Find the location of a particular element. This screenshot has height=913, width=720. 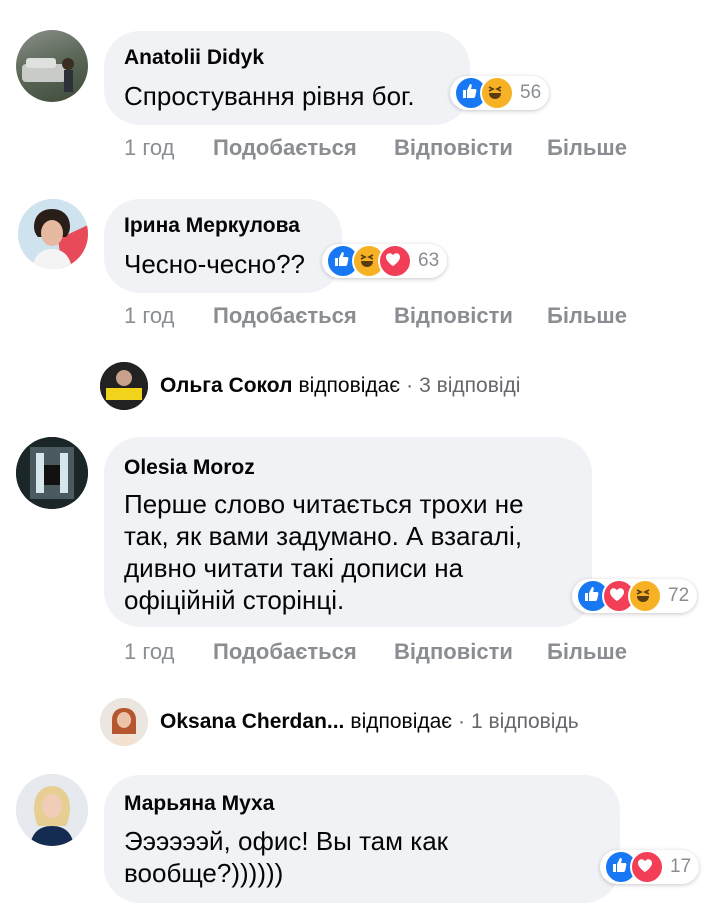

reaction-count: 72 is located at coordinates (679, 595).